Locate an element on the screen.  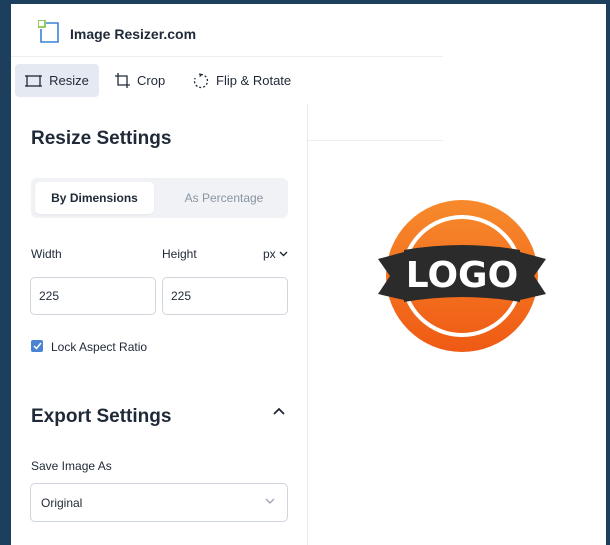
unit-value: px is located at coordinates (269, 254).